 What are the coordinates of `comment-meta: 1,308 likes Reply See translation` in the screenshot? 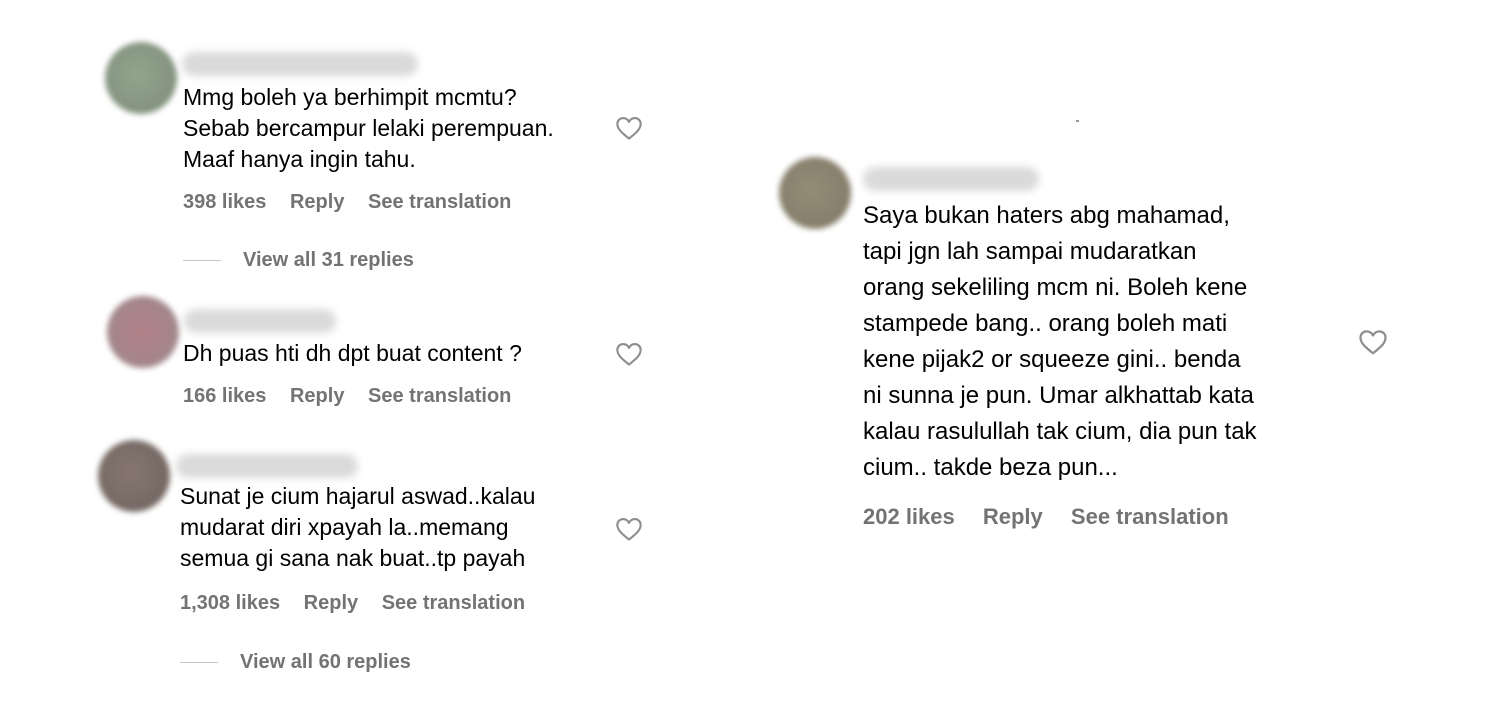 It's located at (352, 603).